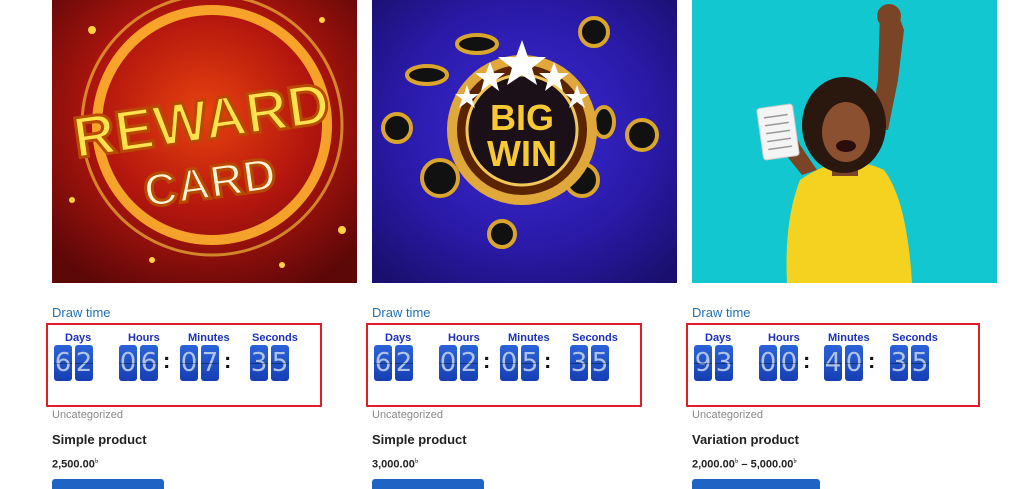 This screenshot has width=1024, height=489. I want to click on price-amount: 2,500.00, so click(73, 464).